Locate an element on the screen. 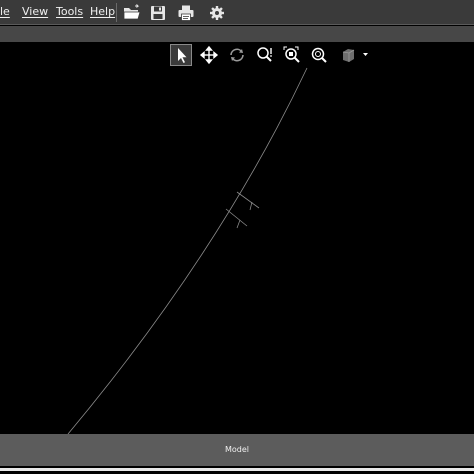 This screenshot has height=474, width=474. toolbar-separator is located at coordinates (116, 12).